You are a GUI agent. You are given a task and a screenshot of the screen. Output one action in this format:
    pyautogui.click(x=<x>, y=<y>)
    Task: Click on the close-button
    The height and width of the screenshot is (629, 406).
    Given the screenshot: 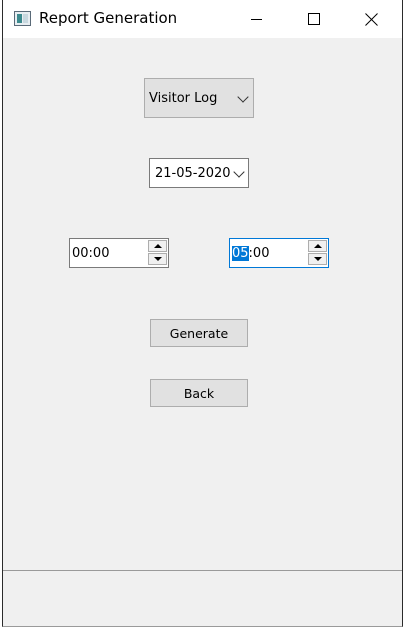 What is the action you would take?
    pyautogui.click(x=372, y=19)
    